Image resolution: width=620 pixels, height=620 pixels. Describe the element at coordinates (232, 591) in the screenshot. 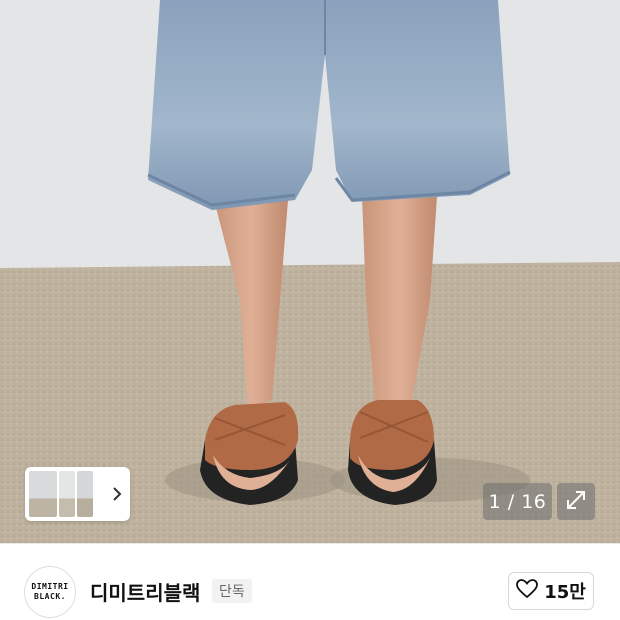

I see `exclusive-badge: 단독` at that location.